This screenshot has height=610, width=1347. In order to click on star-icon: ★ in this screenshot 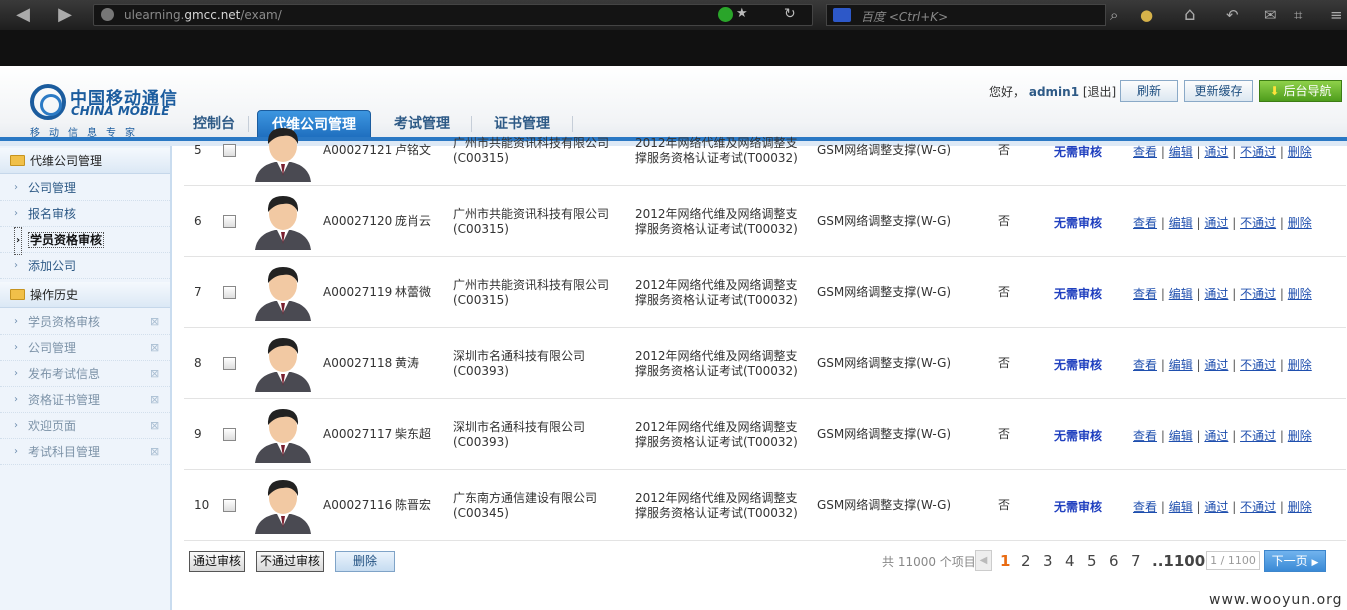, I will do `click(742, 13)`.